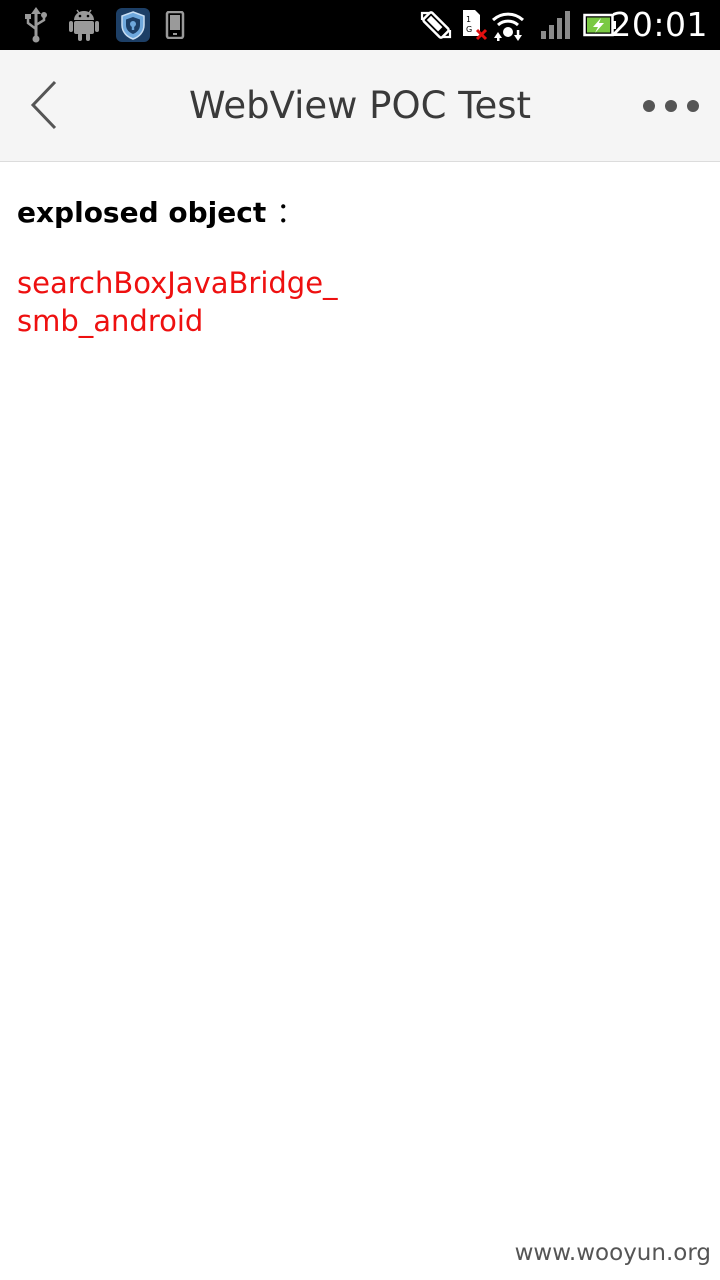 This screenshot has height=1280, width=720. Describe the element at coordinates (110, 321) in the screenshot. I see `exposed-object-item: smb_android` at that location.